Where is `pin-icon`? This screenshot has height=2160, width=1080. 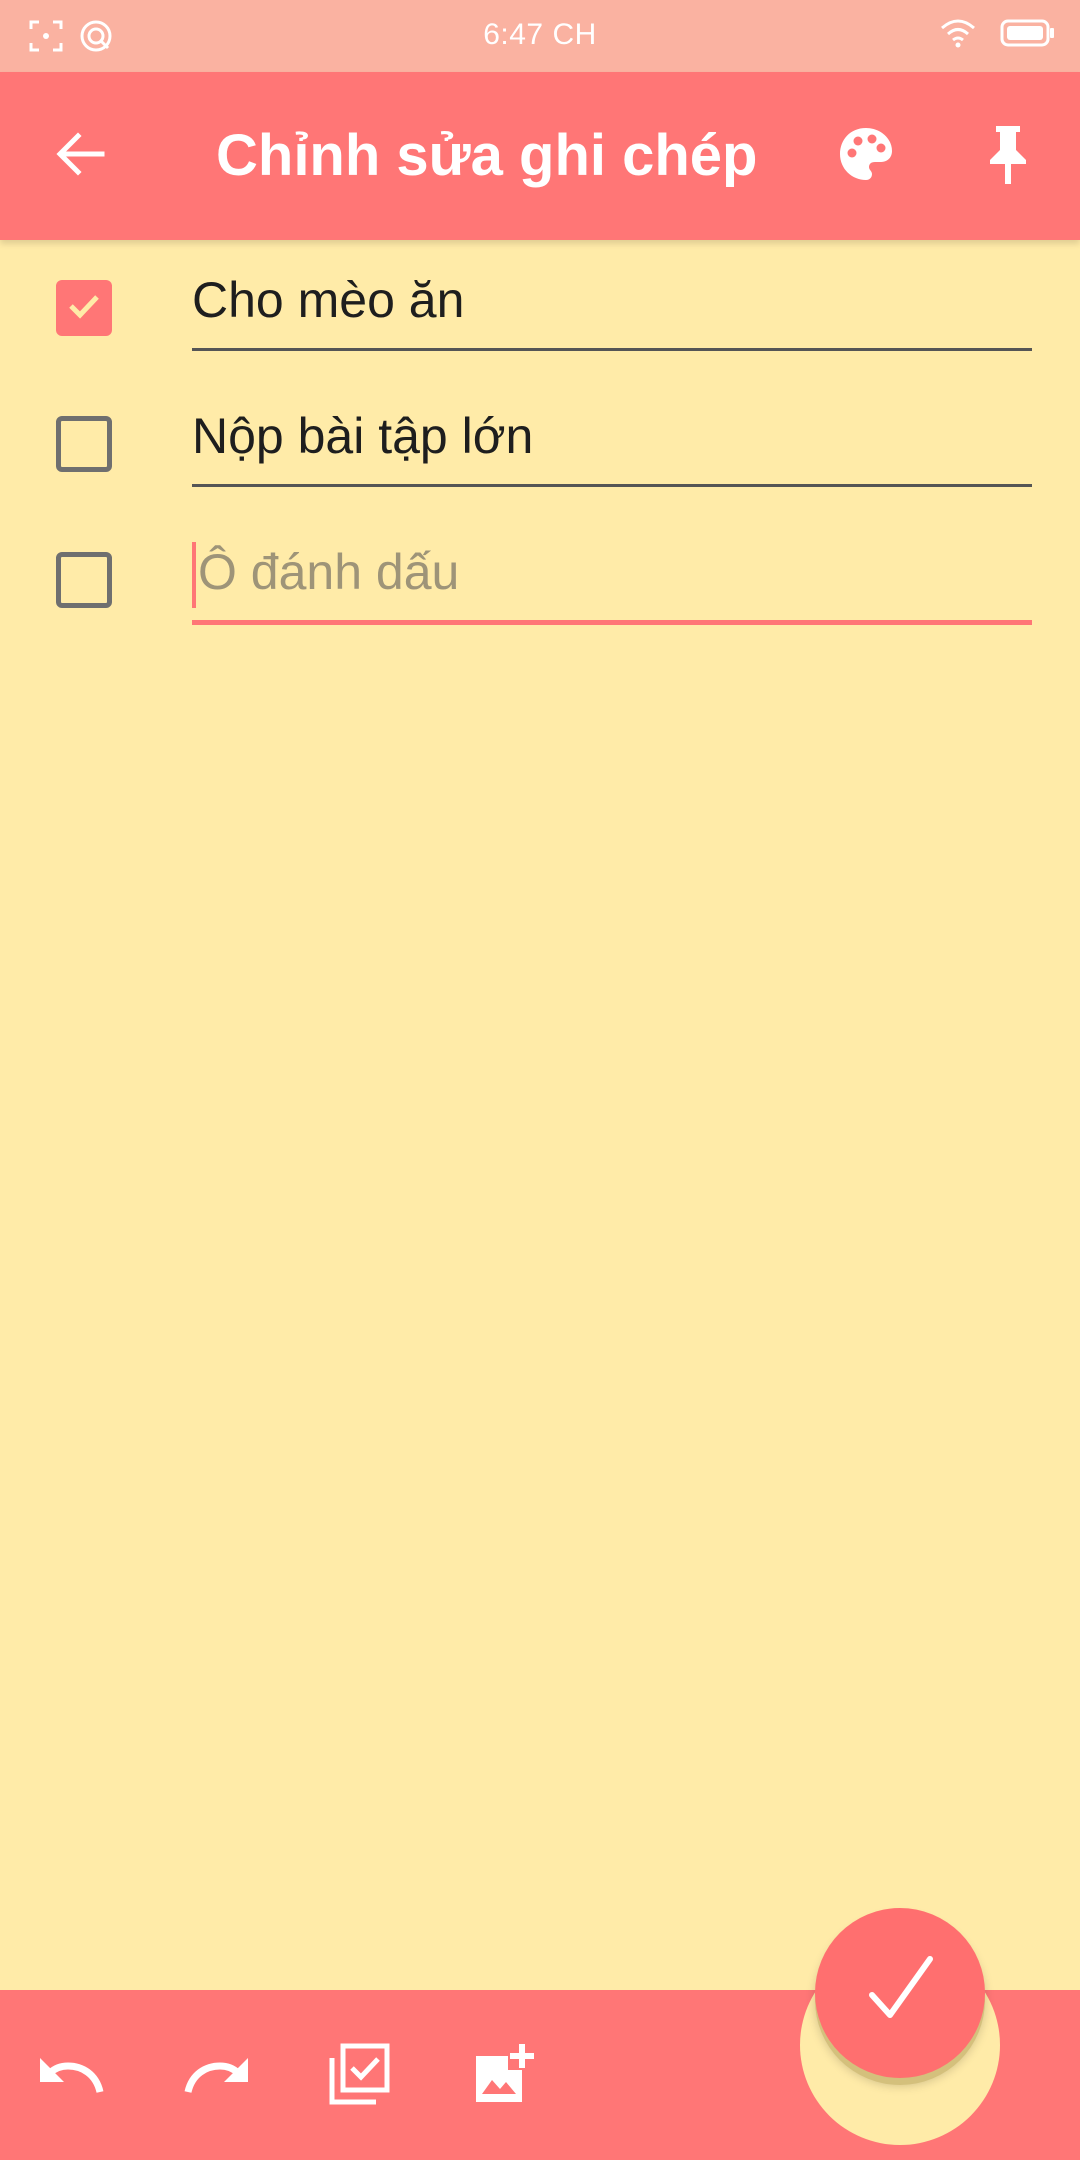
pin-icon is located at coordinates (1008, 156).